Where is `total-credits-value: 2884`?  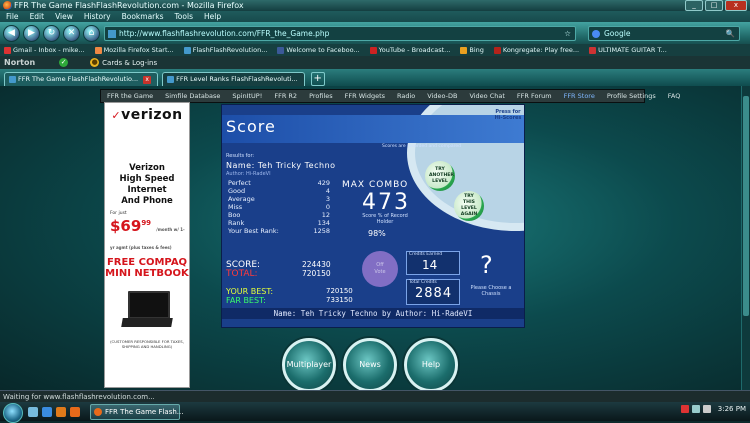 total-credits-value: 2884 is located at coordinates (434, 293).